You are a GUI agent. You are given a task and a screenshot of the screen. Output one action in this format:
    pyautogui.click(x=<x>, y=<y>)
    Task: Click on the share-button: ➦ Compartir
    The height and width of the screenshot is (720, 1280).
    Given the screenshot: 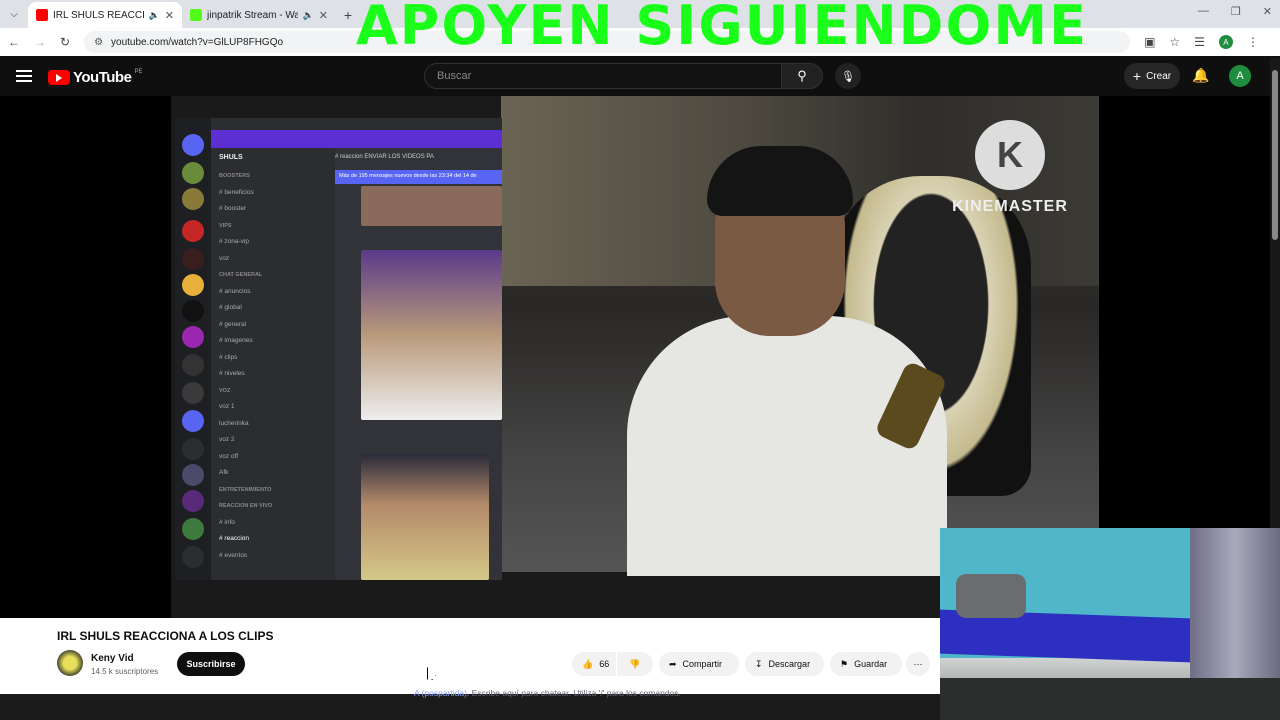 What is the action you would take?
    pyautogui.click(x=699, y=664)
    